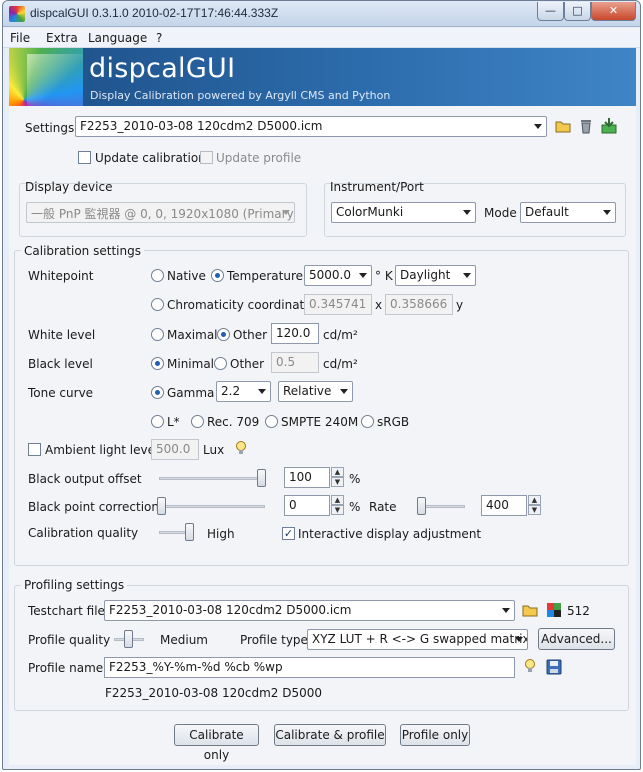  Describe the element at coordinates (419, 304) in the screenshot. I see `chromaticity-y-input: 0.358666` at that location.